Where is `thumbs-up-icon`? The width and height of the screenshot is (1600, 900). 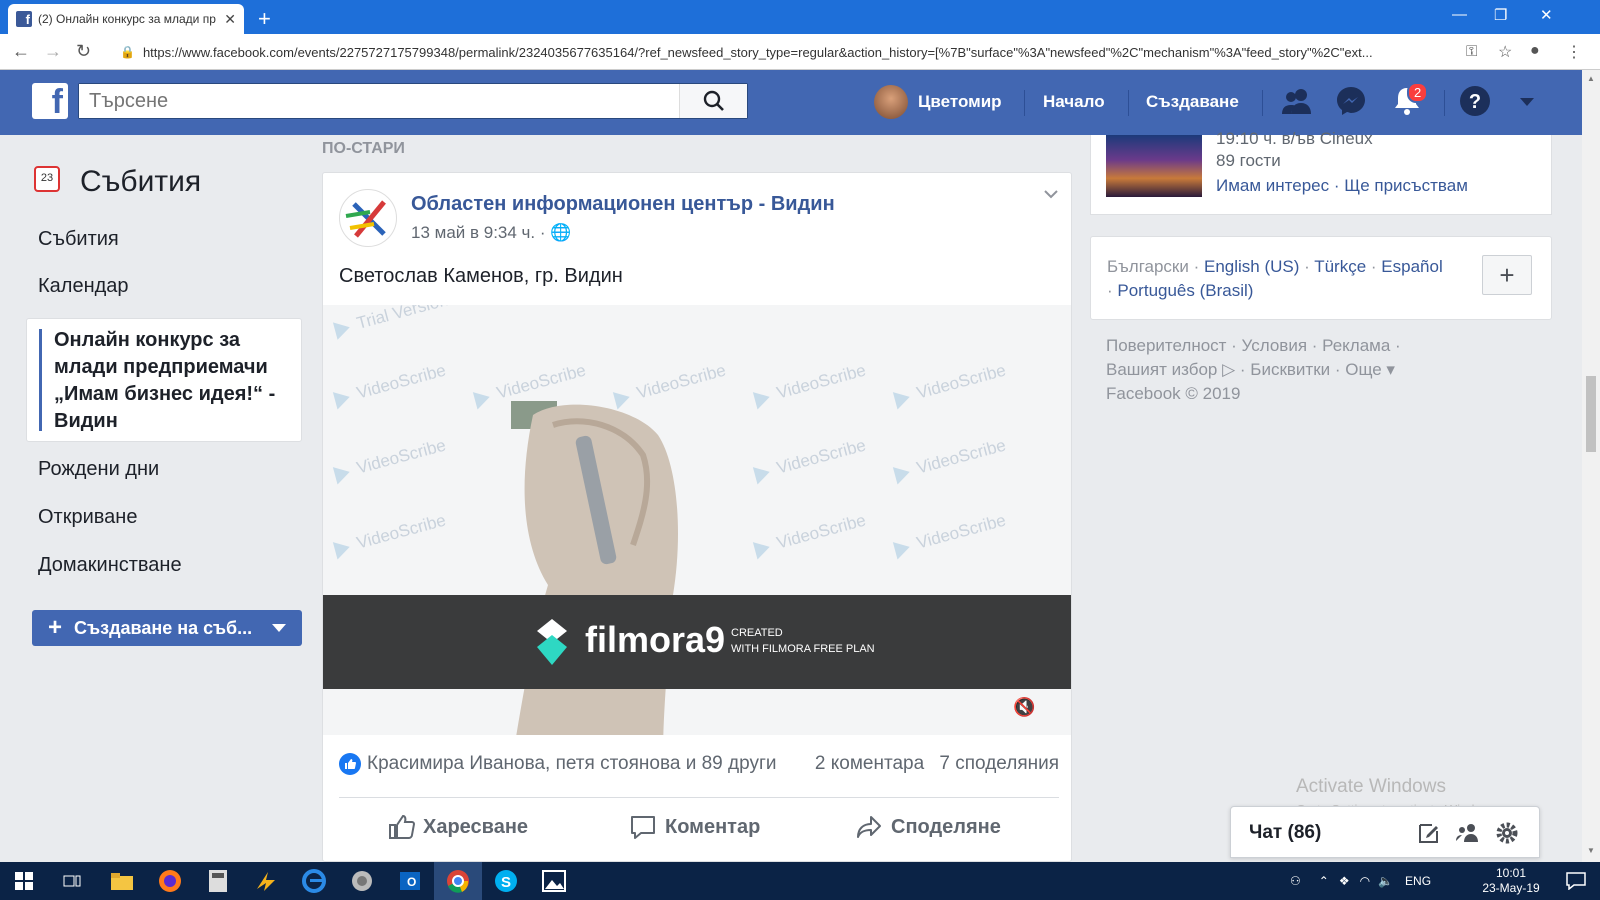
thumbs-up-icon is located at coordinates (402, 826).